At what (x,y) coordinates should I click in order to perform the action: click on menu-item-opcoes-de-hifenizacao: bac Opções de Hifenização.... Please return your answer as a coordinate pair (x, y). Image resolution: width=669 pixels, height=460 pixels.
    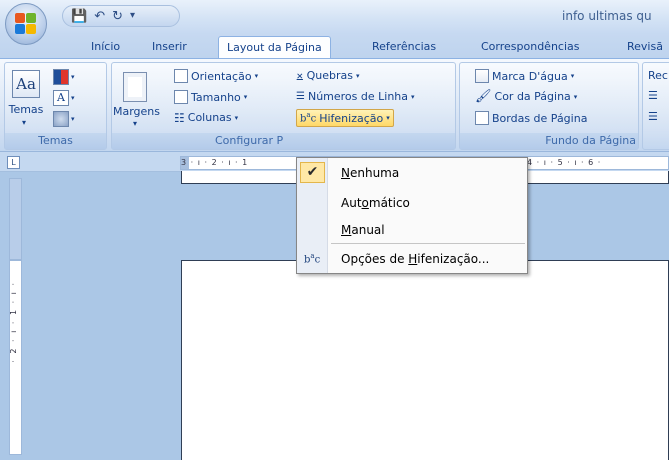
    Looking at the image, I should click on (412, 258).